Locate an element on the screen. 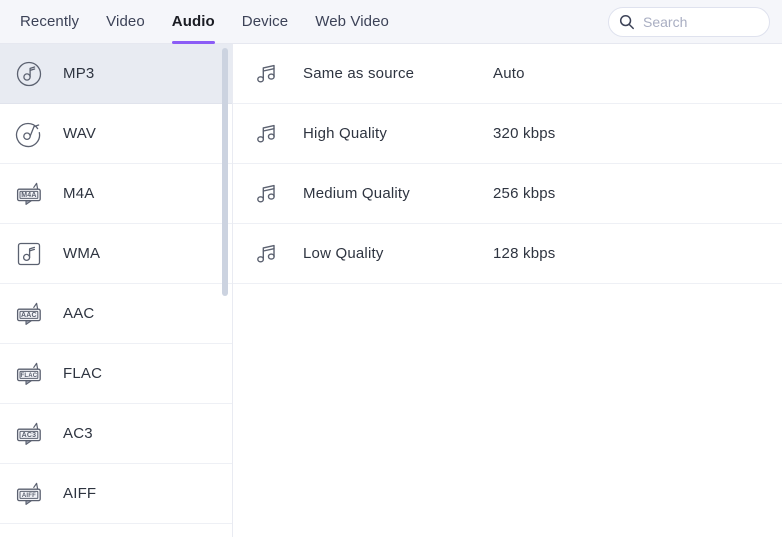 The width and height of the screenshot is (782, 537). tab-recently: Recently is located at coordinates (49, 22).